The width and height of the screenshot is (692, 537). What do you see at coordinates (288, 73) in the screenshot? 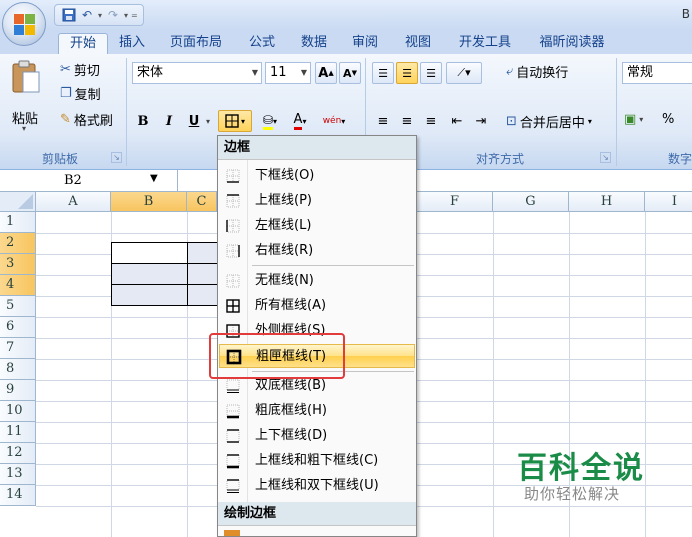
I see `font-size-combo: 11 ▼` at bounding box center [288, 73].